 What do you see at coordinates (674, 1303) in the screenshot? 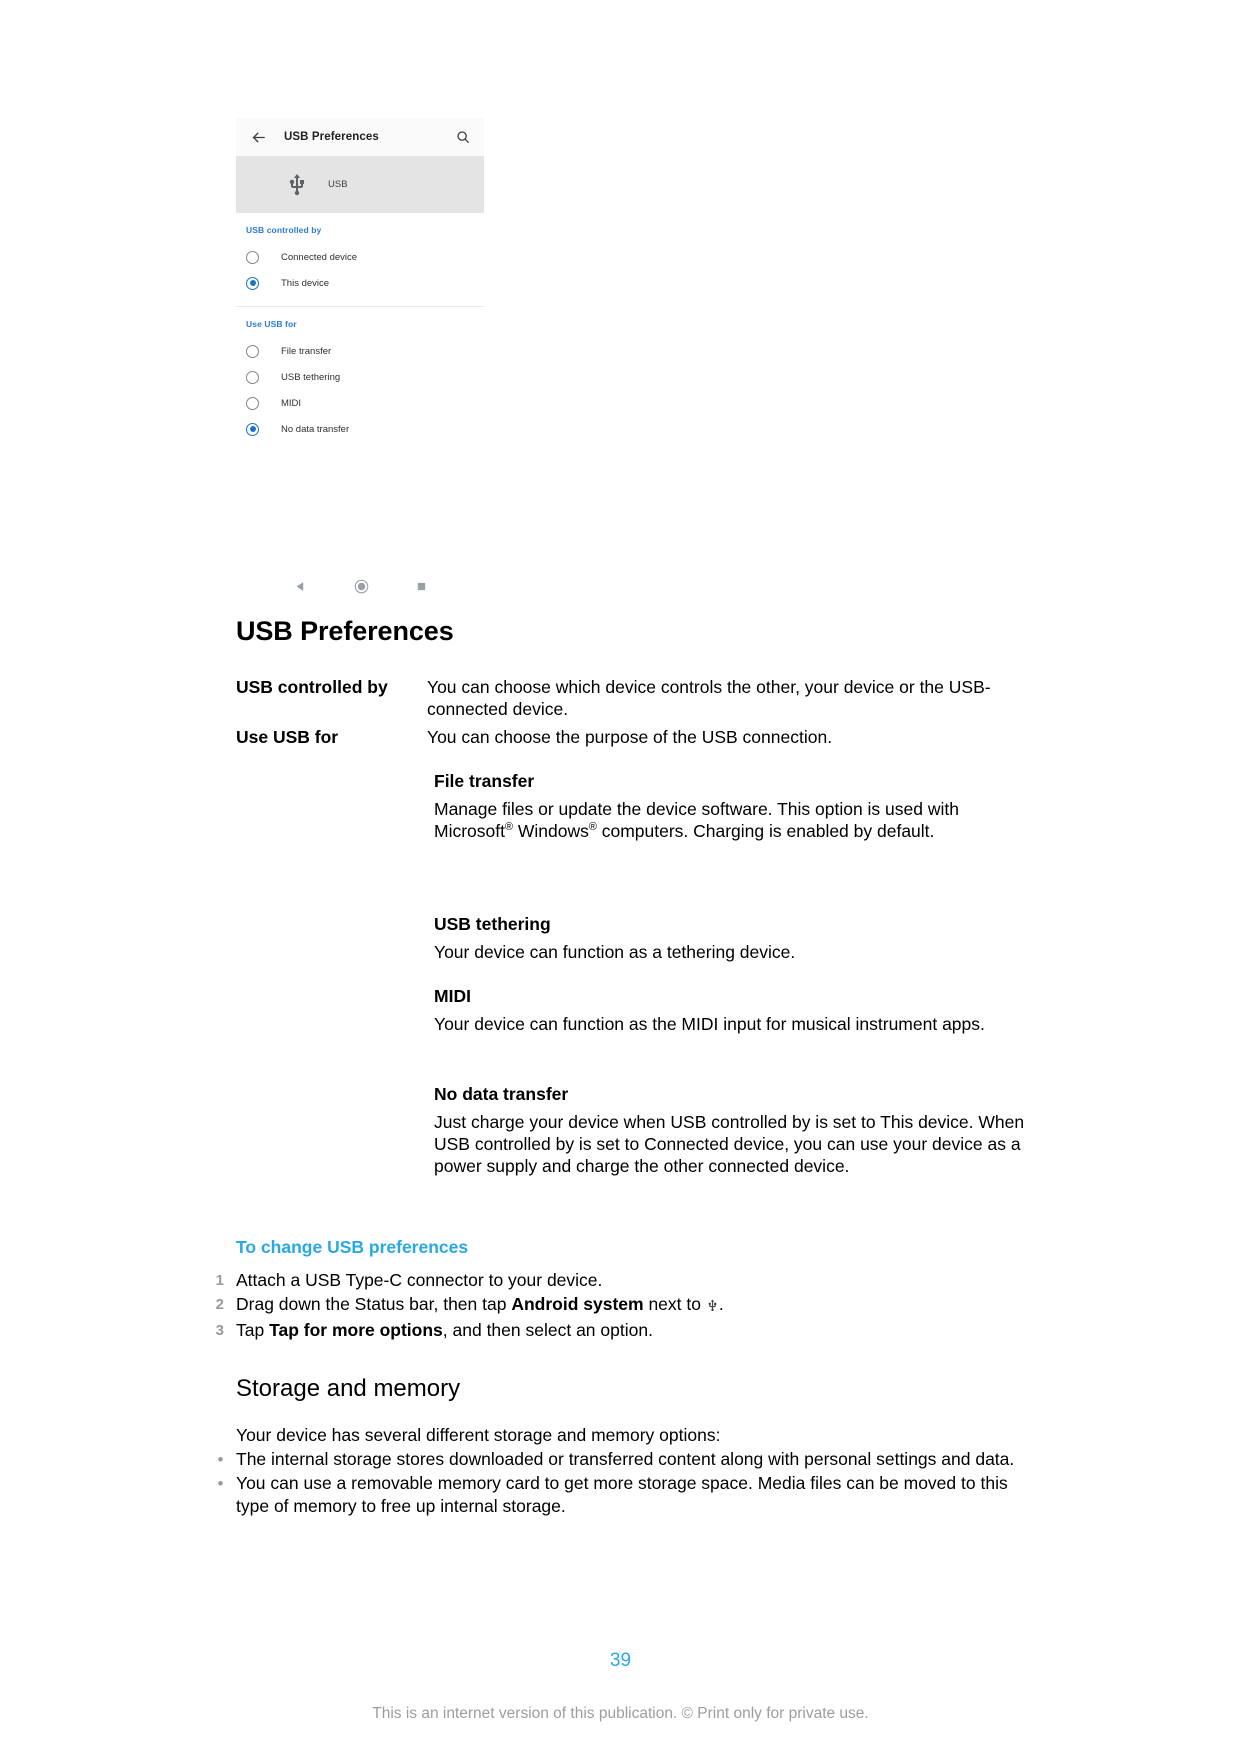
I see `step-text-after: next to` at bounding box center [674, 1303].